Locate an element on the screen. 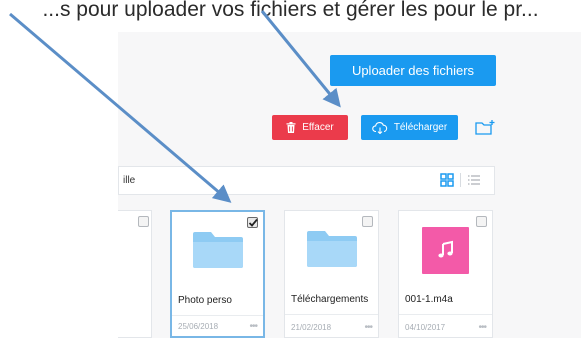 This screenshot has height=338, width=581. delete-button-label: Effacer is located at coordinates (318, 127).